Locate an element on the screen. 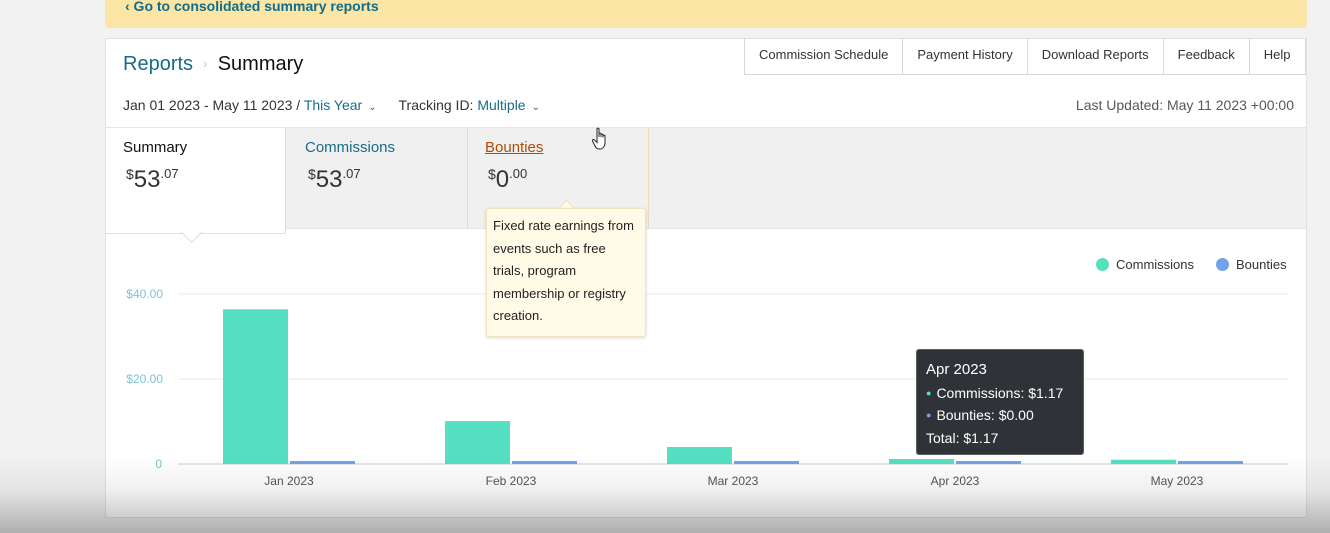 This screenshot has width=1330, height=533. legend-commissions: Commissions is located at coordinates (1145, 264).